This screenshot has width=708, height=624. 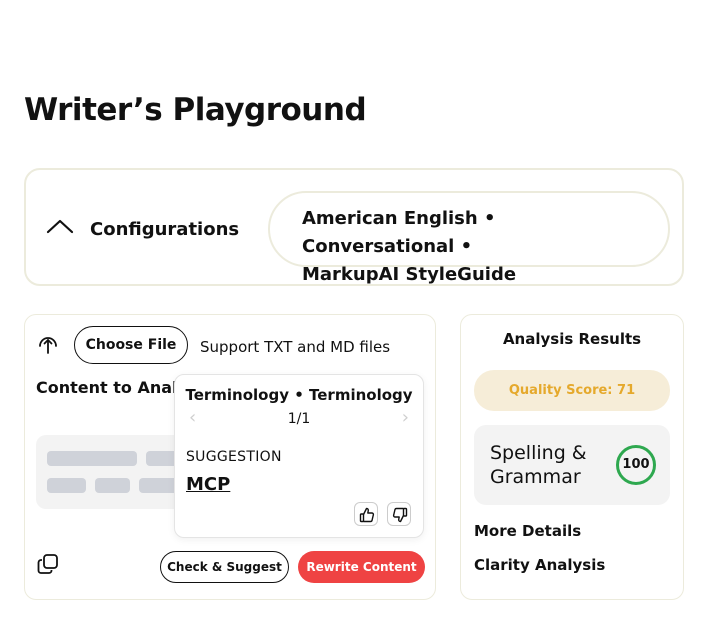 I want to click on spelling-grammar-label-line-2: Grammar, so click(x=535, y=477).